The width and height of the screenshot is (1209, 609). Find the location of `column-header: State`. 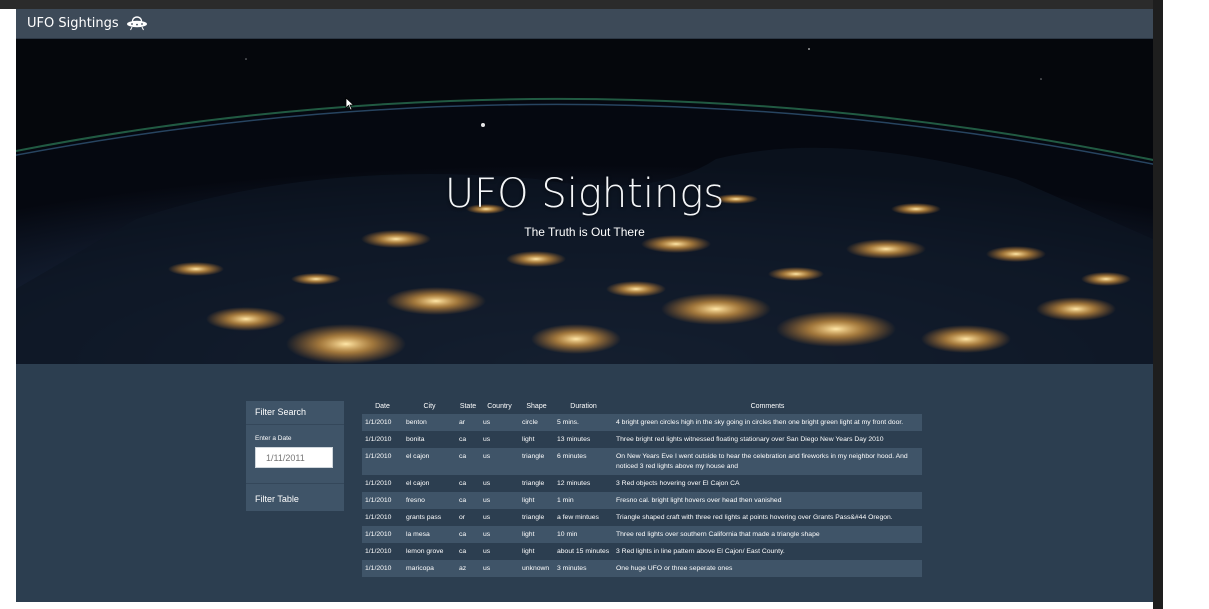

column-header: State is located at coordinates (468, 406).